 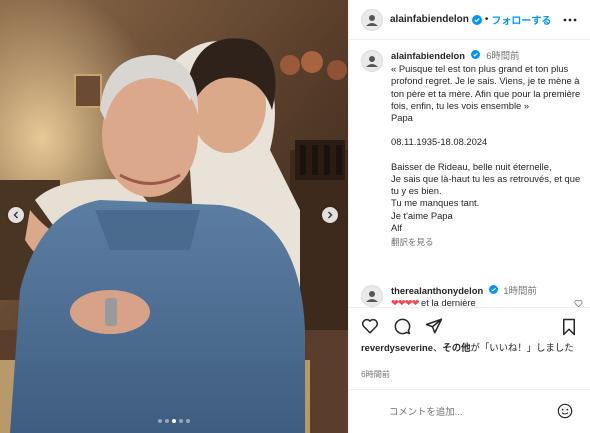 What do you see at coordinates (456, 347) in the screenshot?
I see `likes-others-link: その他` at bounding box center [456, 347].